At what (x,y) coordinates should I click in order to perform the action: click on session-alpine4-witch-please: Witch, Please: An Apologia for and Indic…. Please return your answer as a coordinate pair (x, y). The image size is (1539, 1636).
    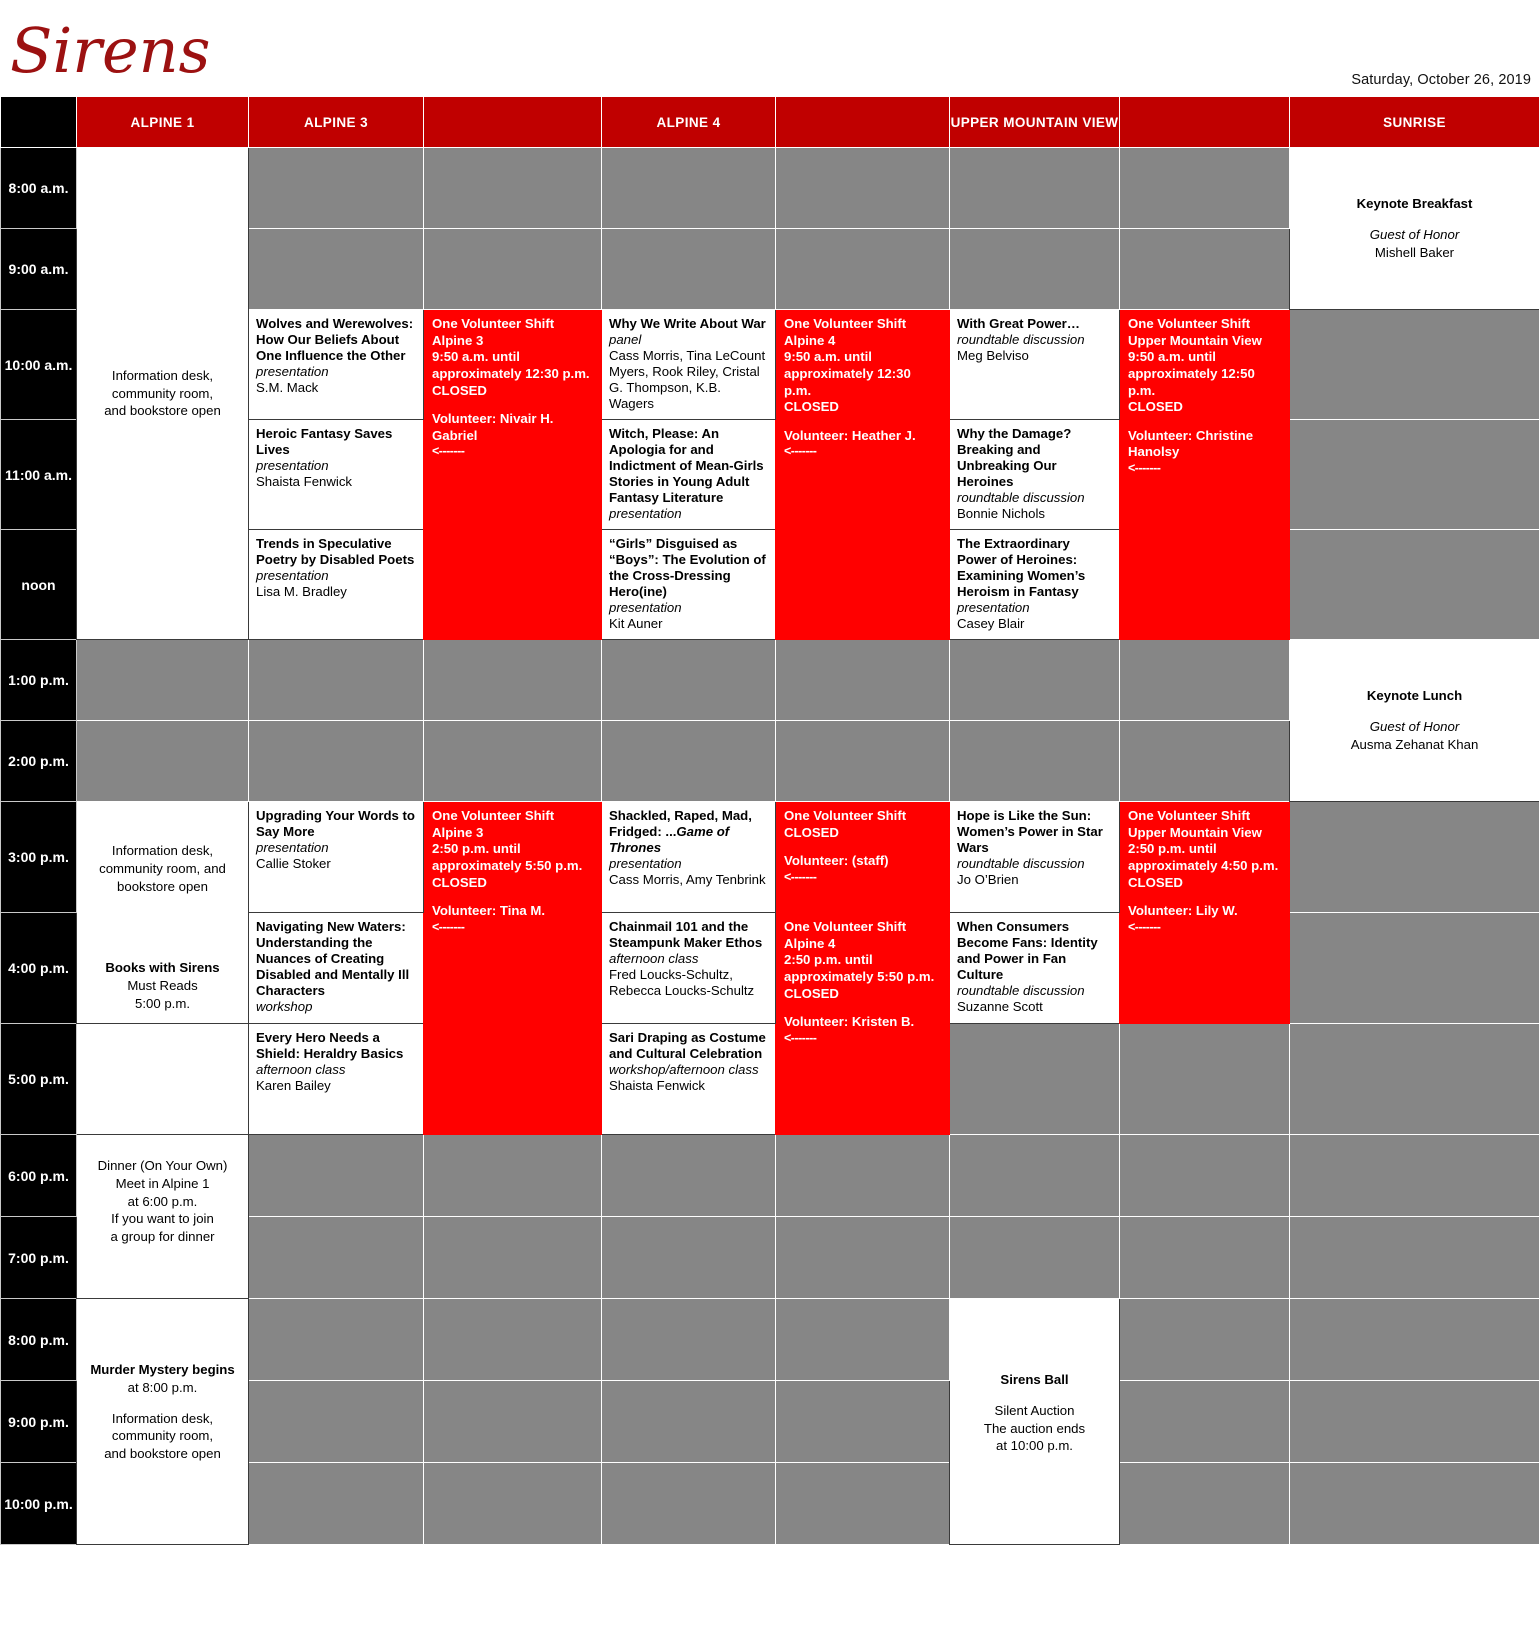
    Looking at the image, I should click on (688, 474).